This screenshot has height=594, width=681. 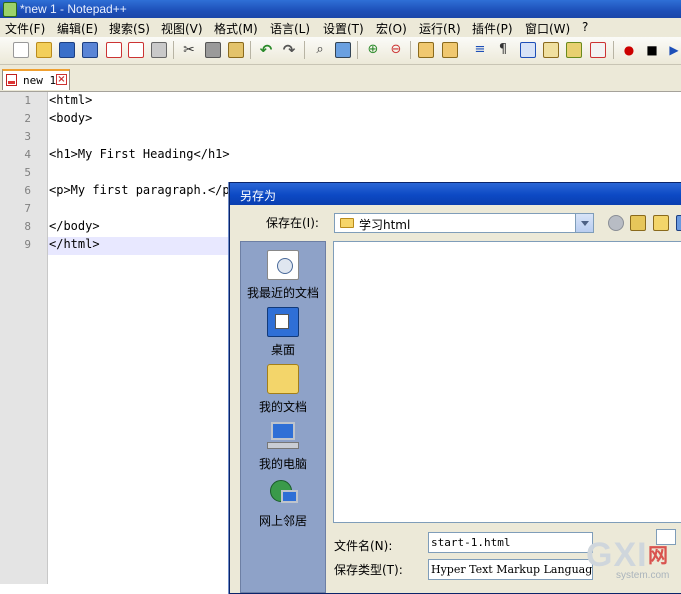 I want to click on line-number: 8, so click(x=27, y=226).